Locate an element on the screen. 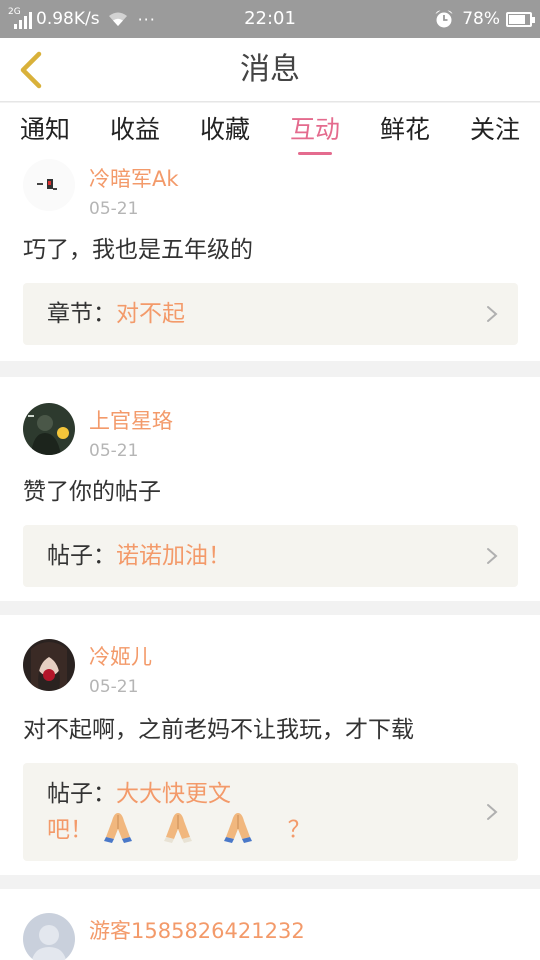 The width and height of the screenshot is (540, 960). reference-link: 帖子：诺诺加油！ is located at coordinates (270, 556).